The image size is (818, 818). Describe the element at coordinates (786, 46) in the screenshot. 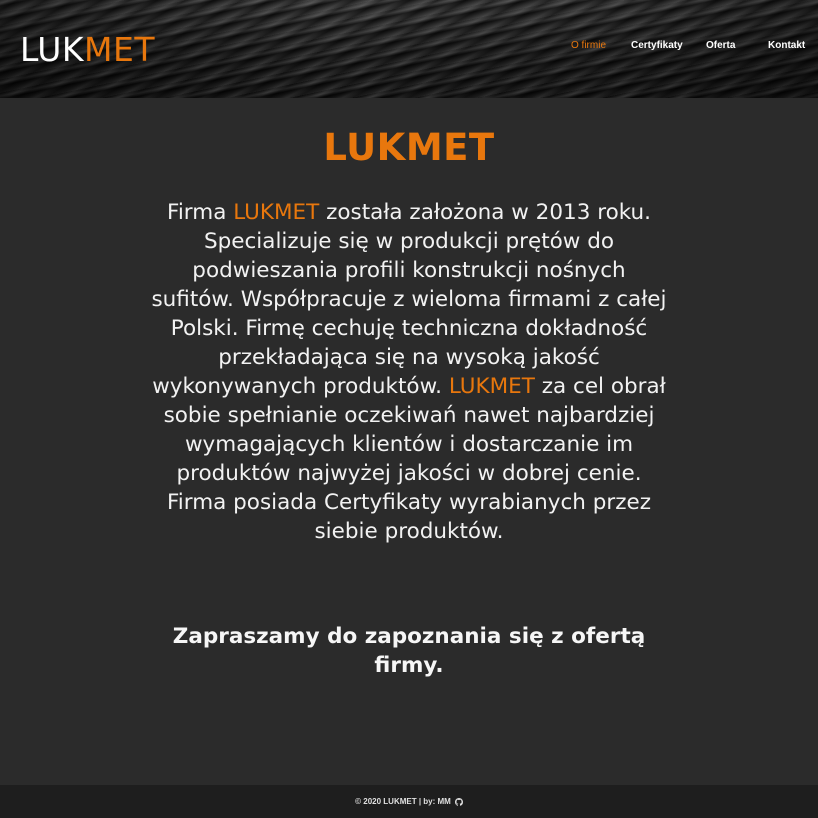

I see `nav-item-kontakt: Kontakt` at that location.